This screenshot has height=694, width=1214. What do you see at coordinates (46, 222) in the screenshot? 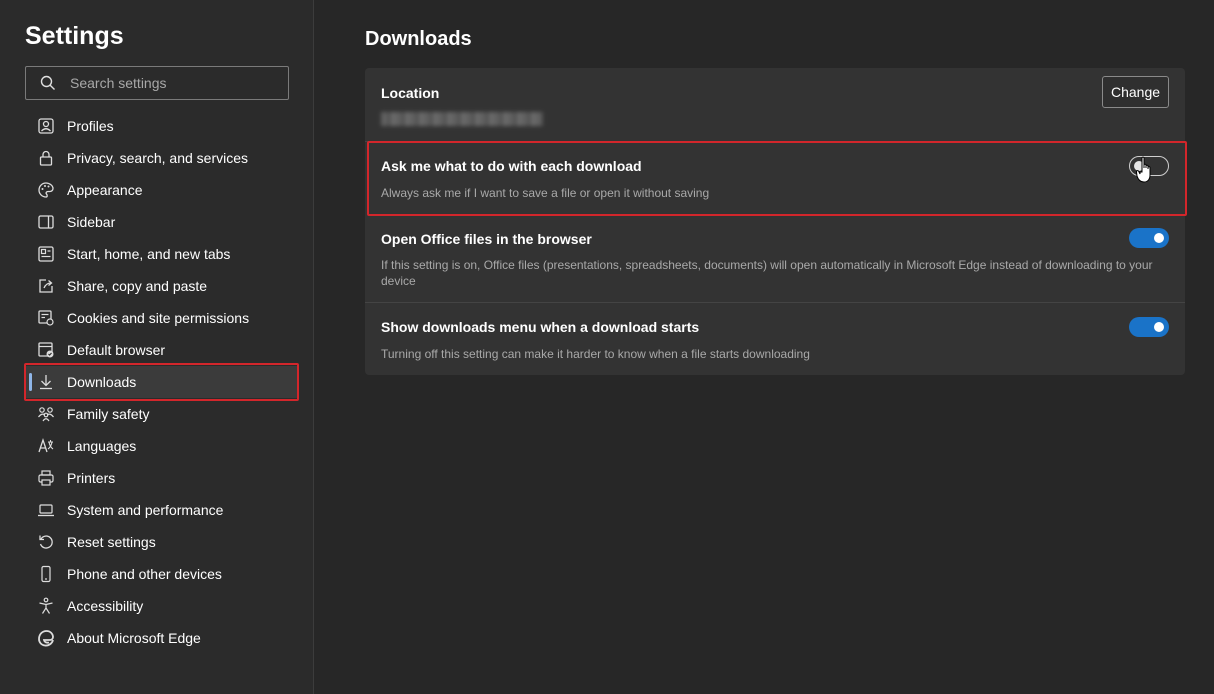
I see `sidebar-icon` at bounding box center [46, 222].